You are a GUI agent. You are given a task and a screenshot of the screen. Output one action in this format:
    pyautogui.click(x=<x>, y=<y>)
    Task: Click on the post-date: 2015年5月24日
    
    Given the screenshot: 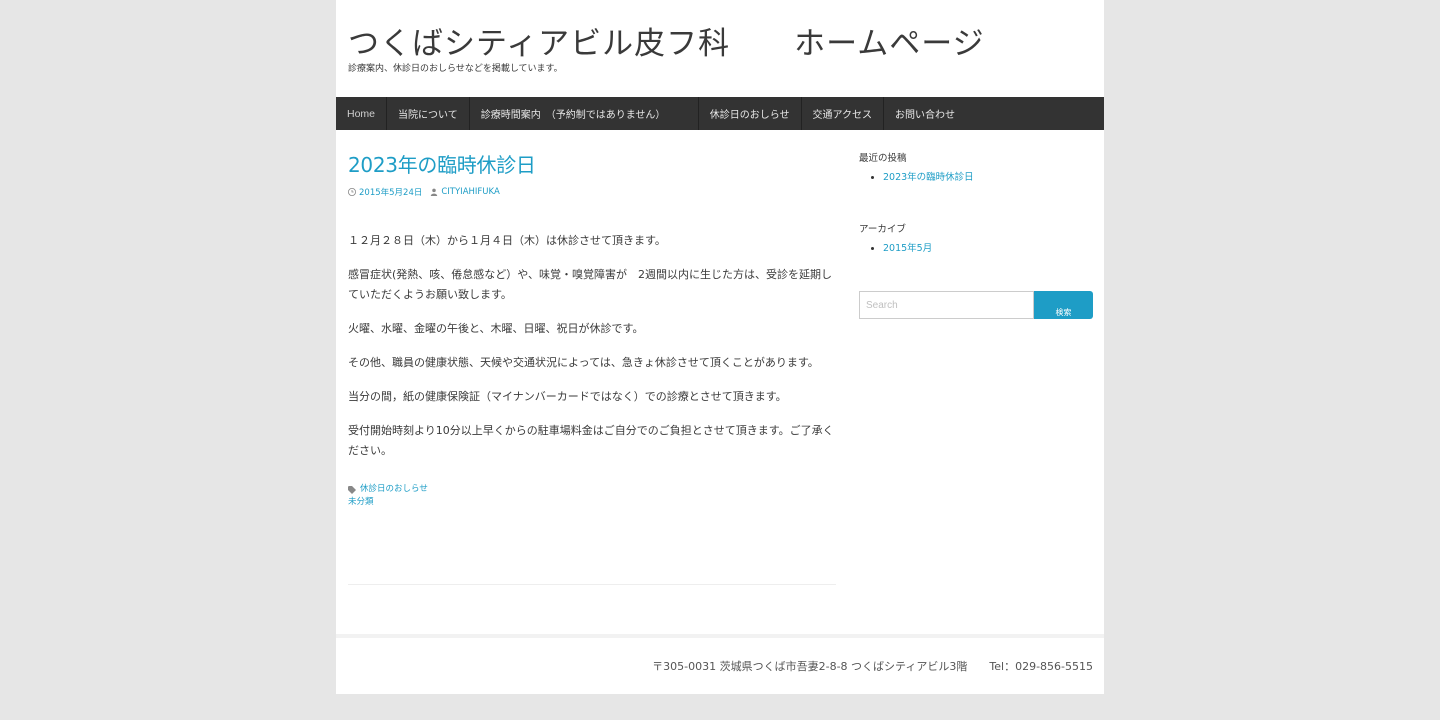 What is the action you would take?
    pyautogui.click(x=385, y=192)
    